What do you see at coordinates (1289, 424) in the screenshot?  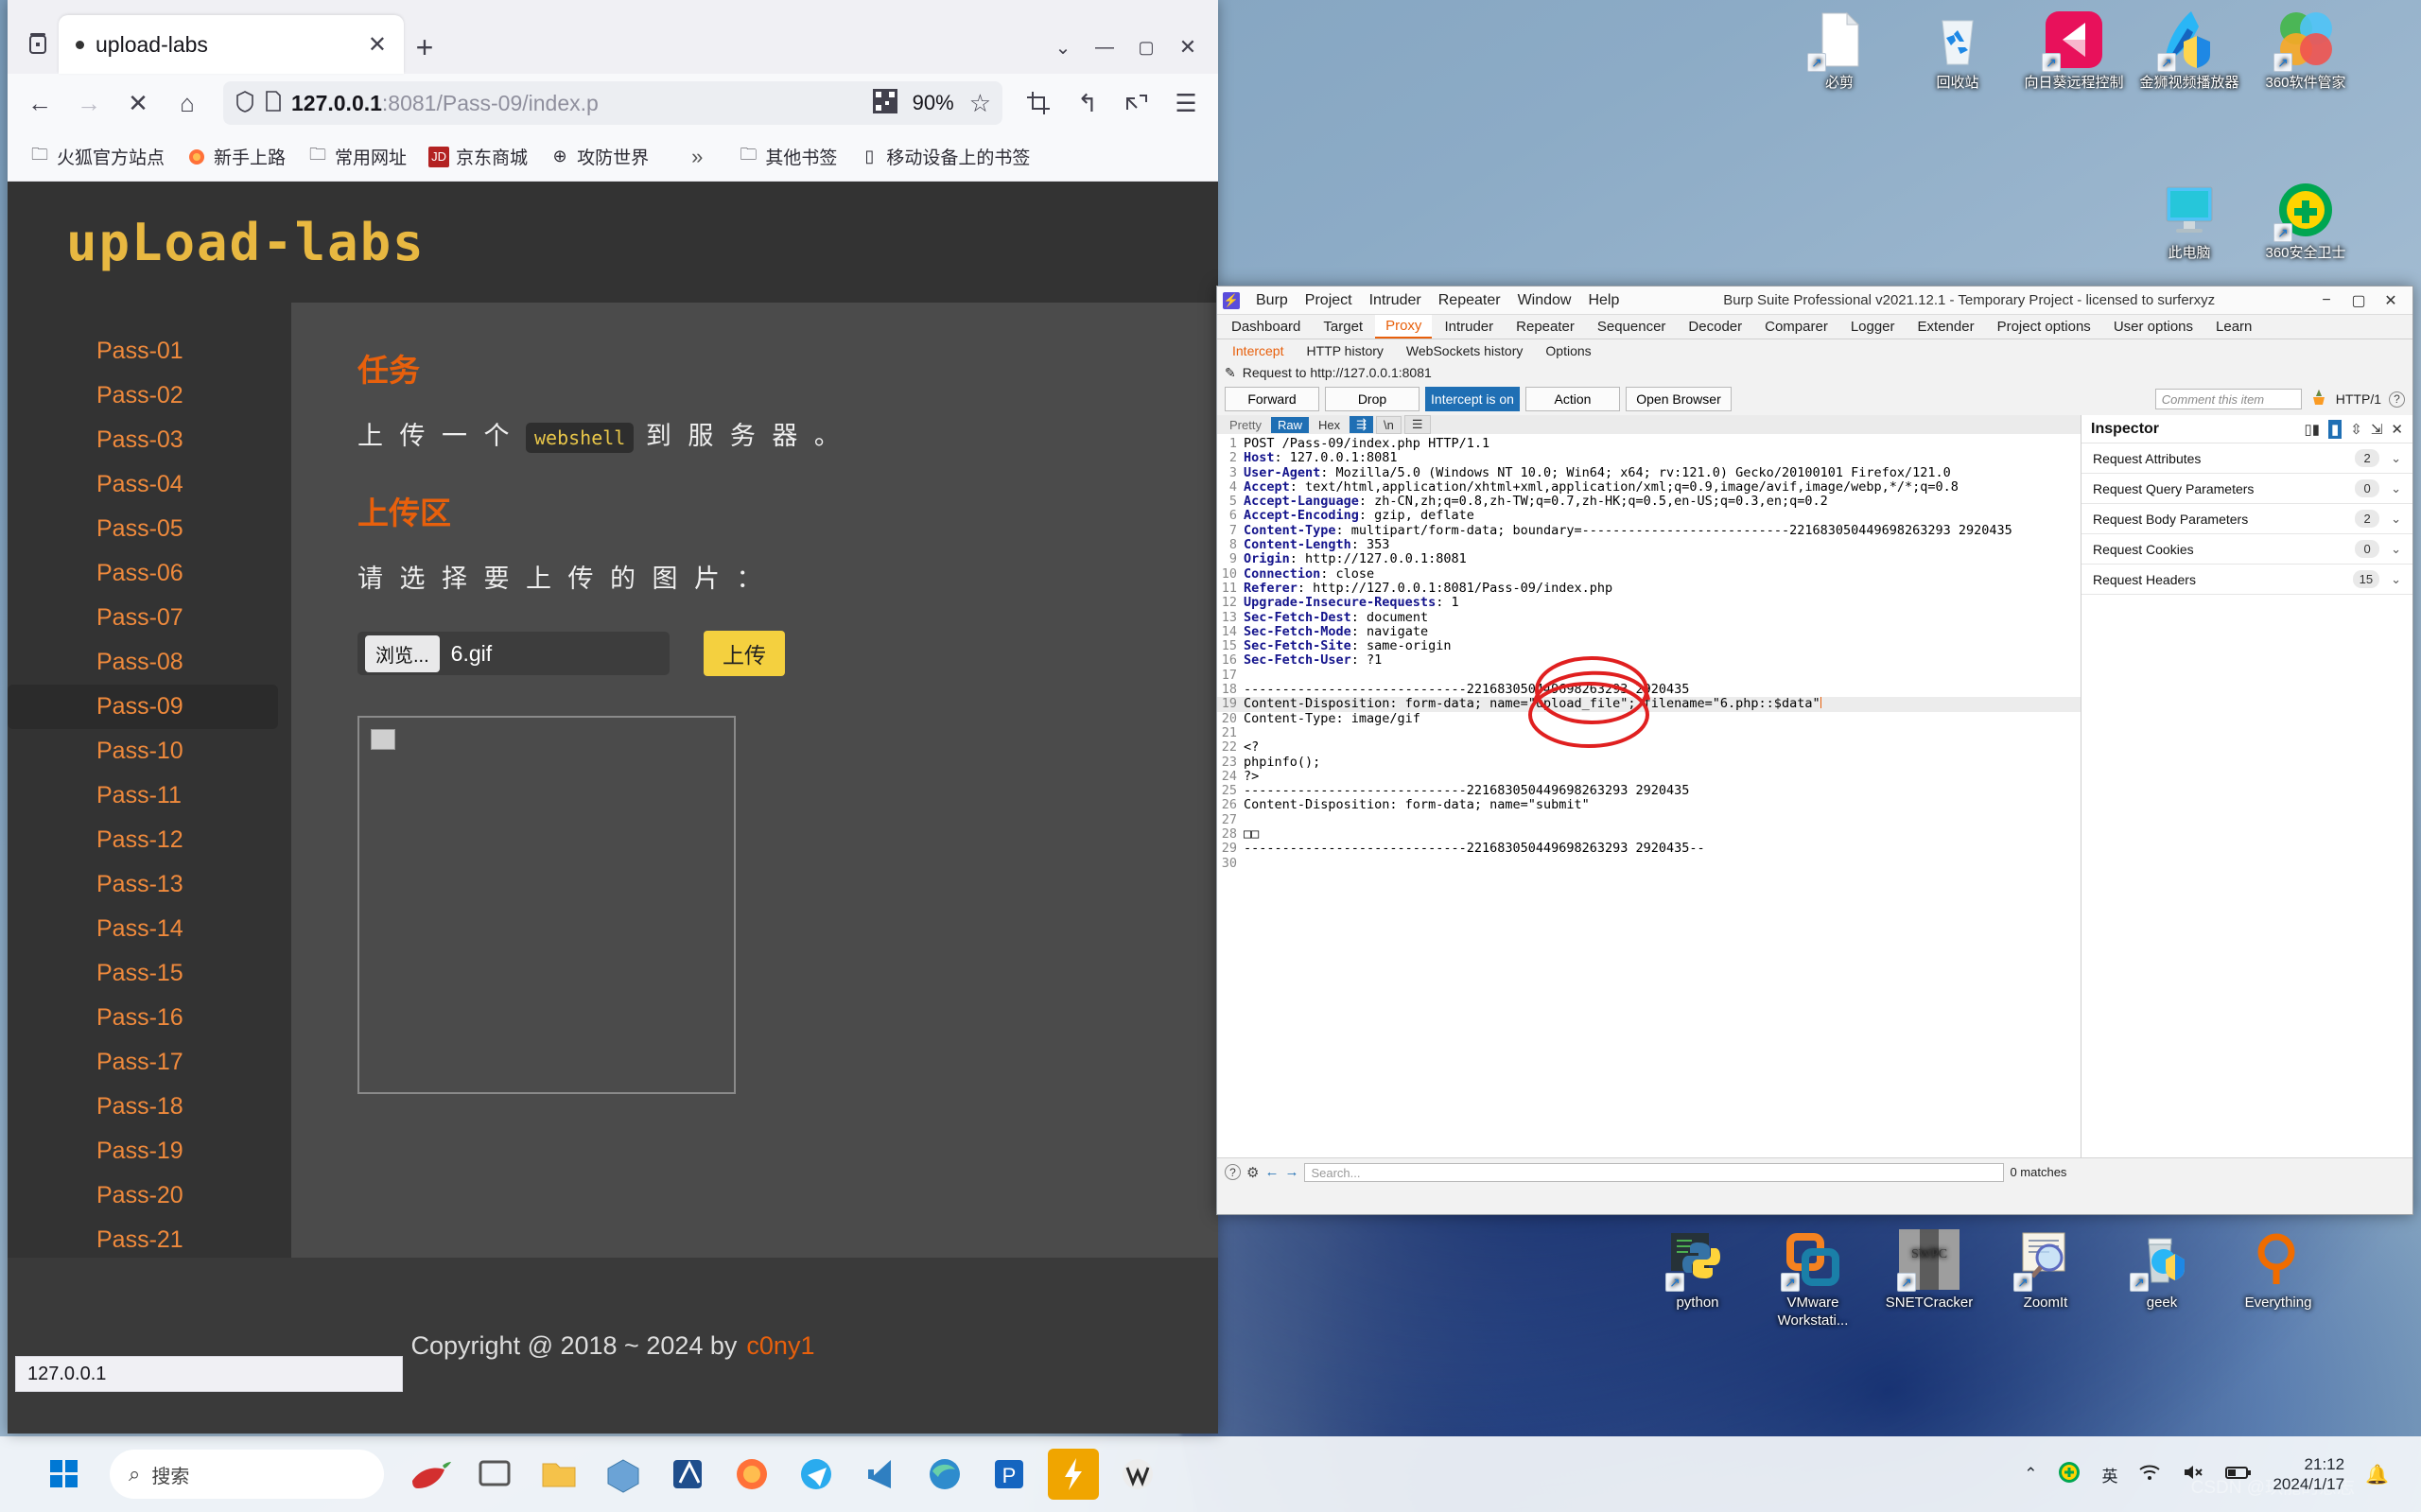 I see `editor-tab-raw: Raw` at bounding box center [1289, 424].